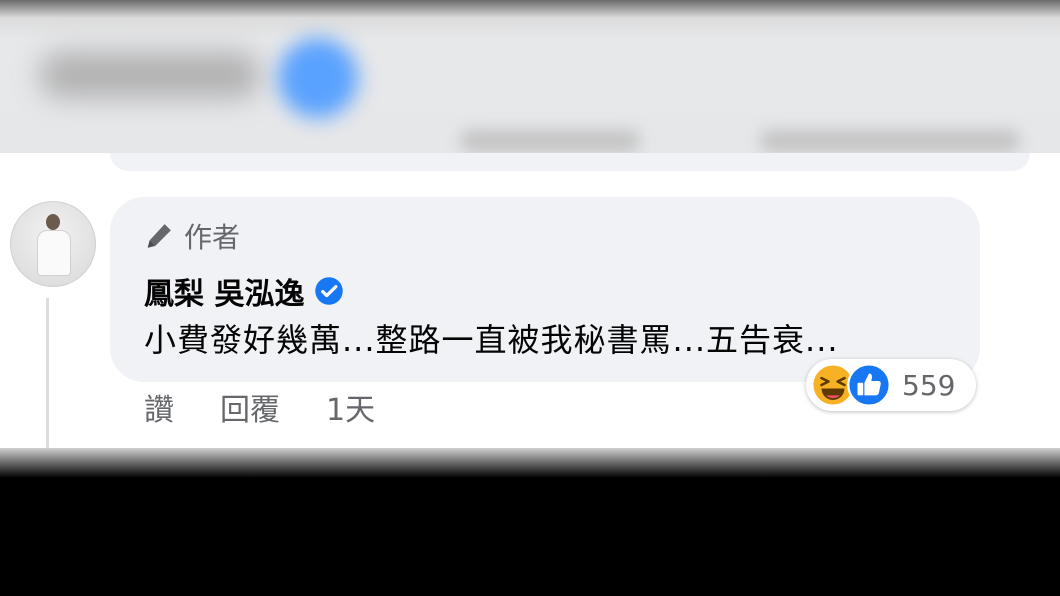  I want to click on reply-link: 回覆, so click(250, 407).